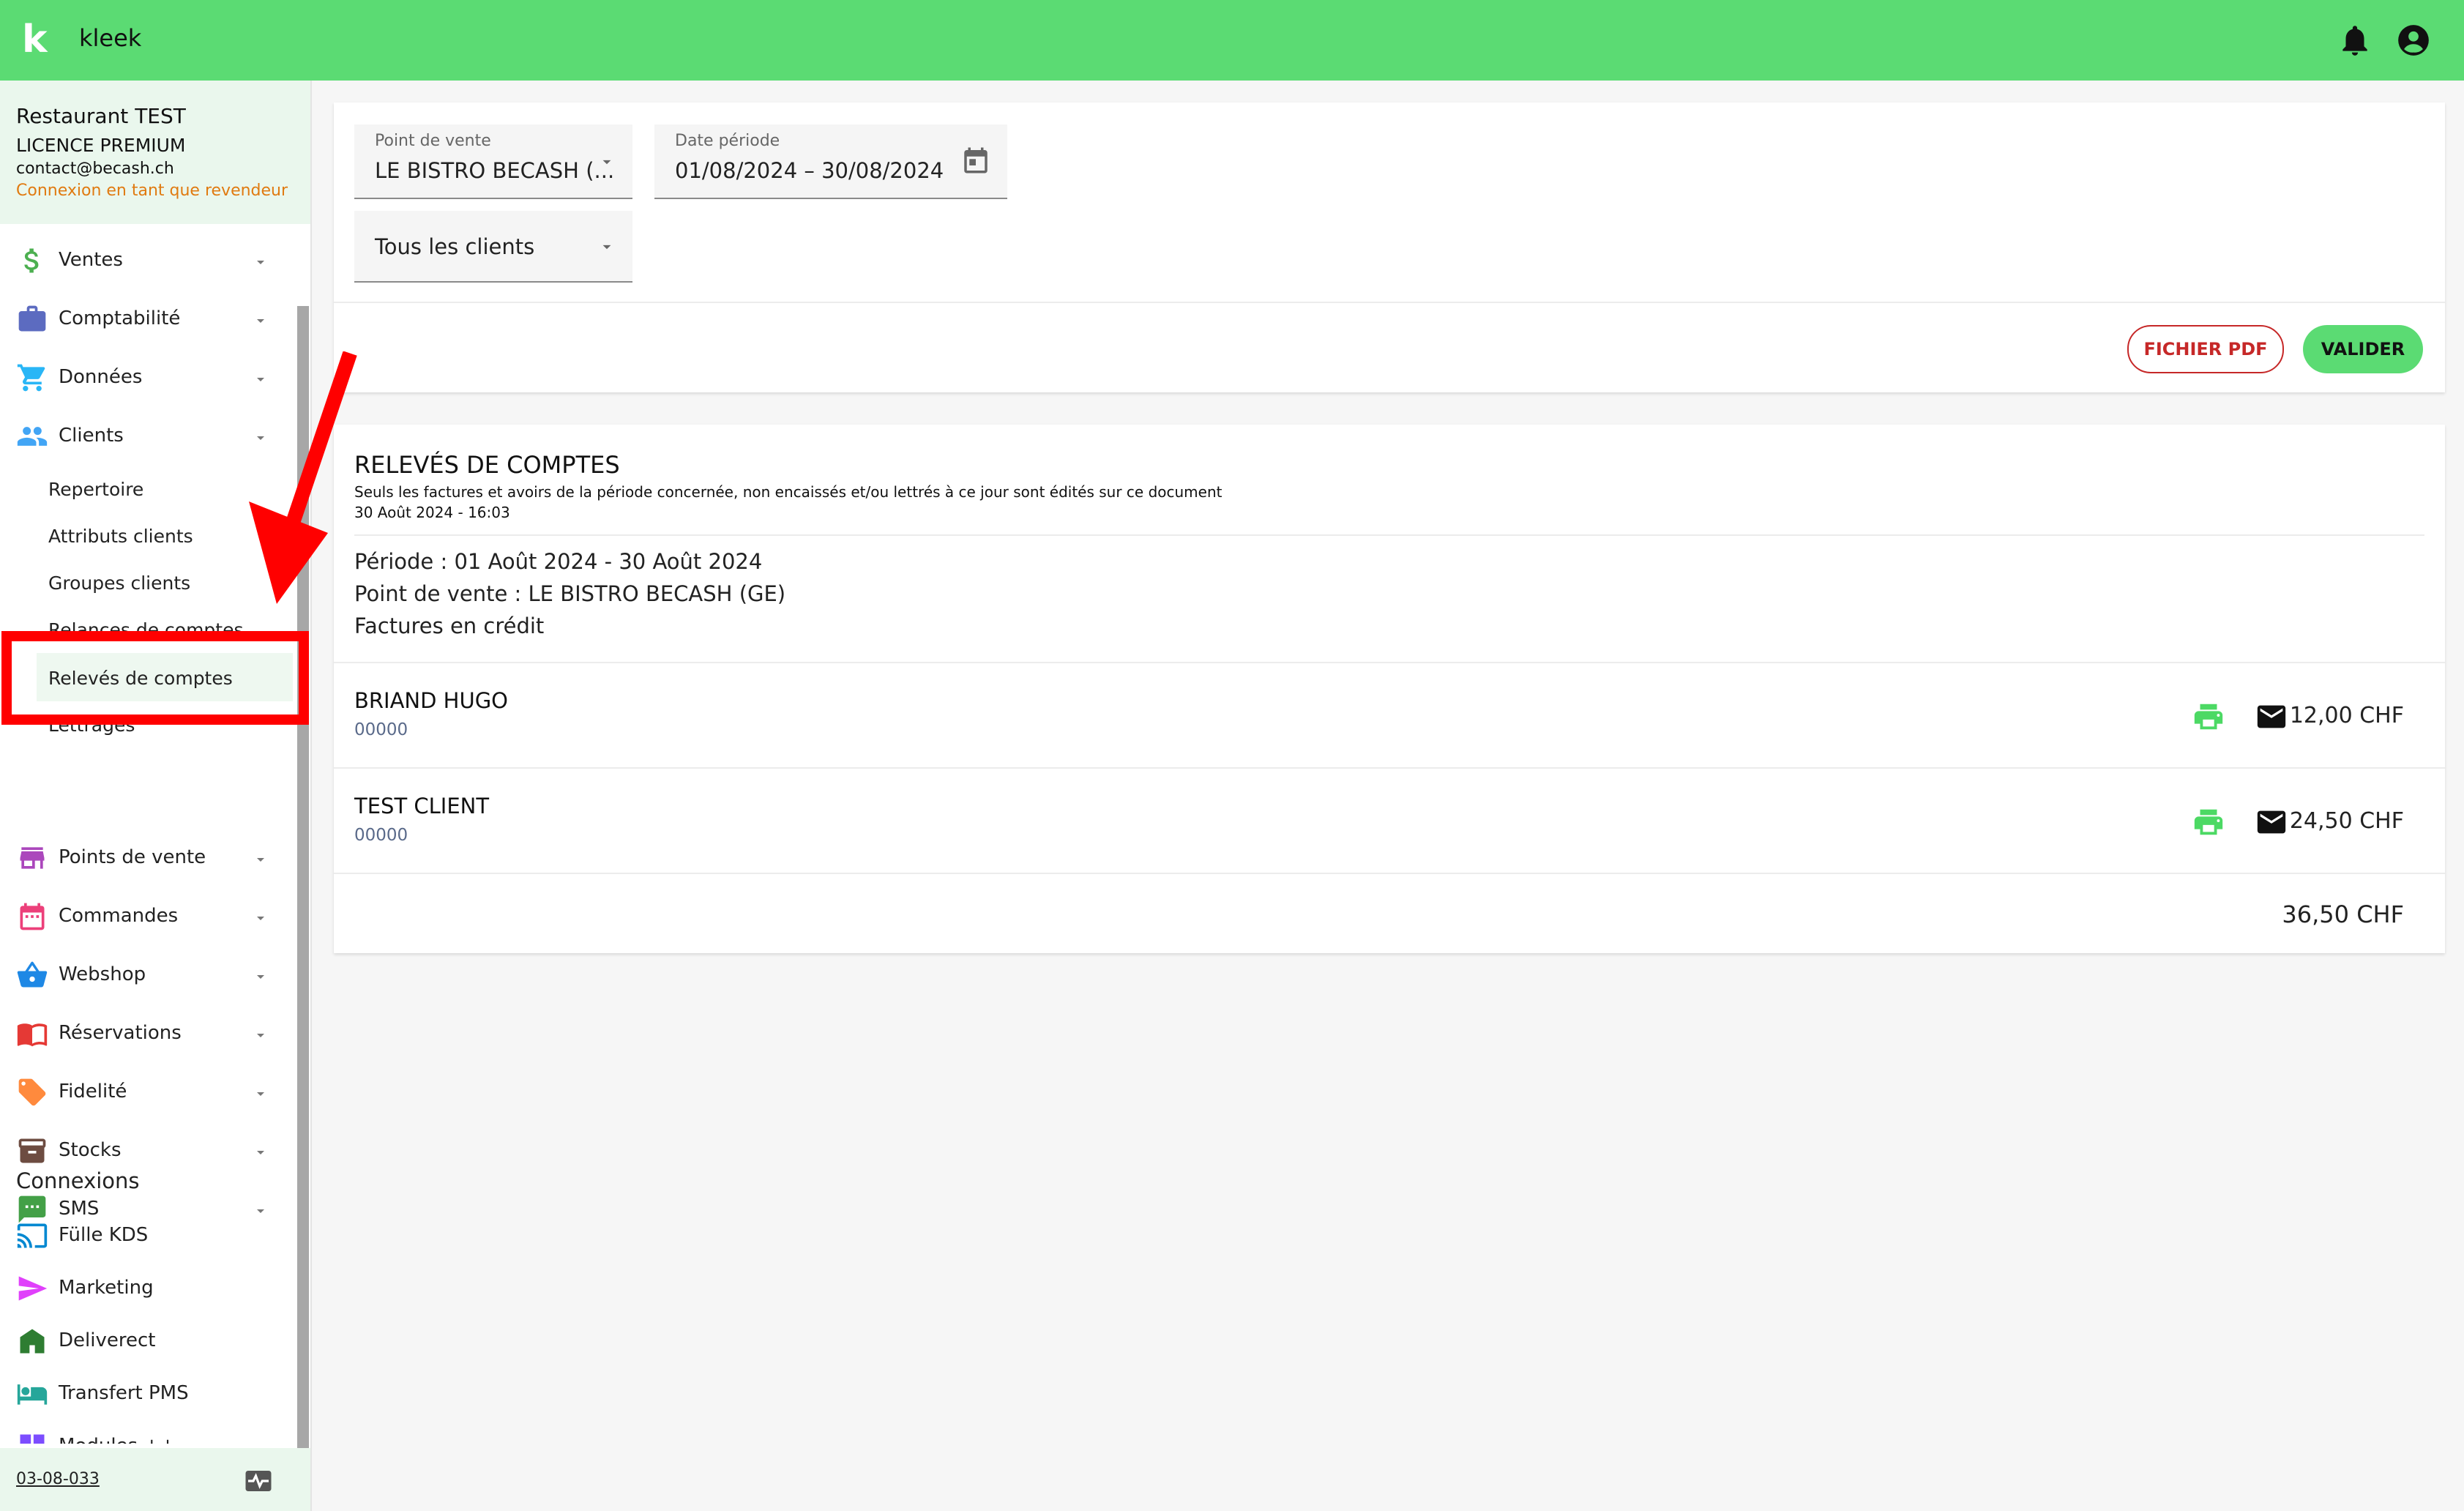 The height and width of the screenshot is (1511, 2464). I want to click on app-name: kleek, so click(110, 38).